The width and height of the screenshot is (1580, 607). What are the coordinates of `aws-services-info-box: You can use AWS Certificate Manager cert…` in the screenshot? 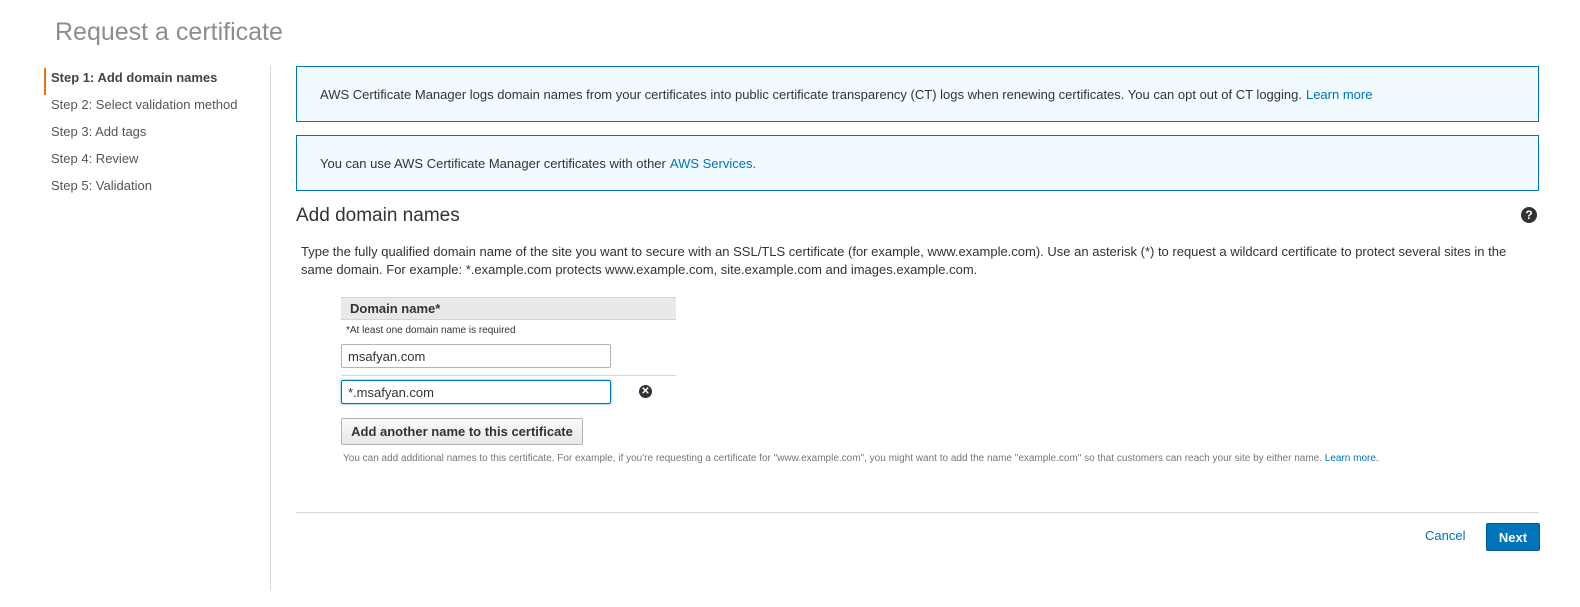 It's located at (917, 163).